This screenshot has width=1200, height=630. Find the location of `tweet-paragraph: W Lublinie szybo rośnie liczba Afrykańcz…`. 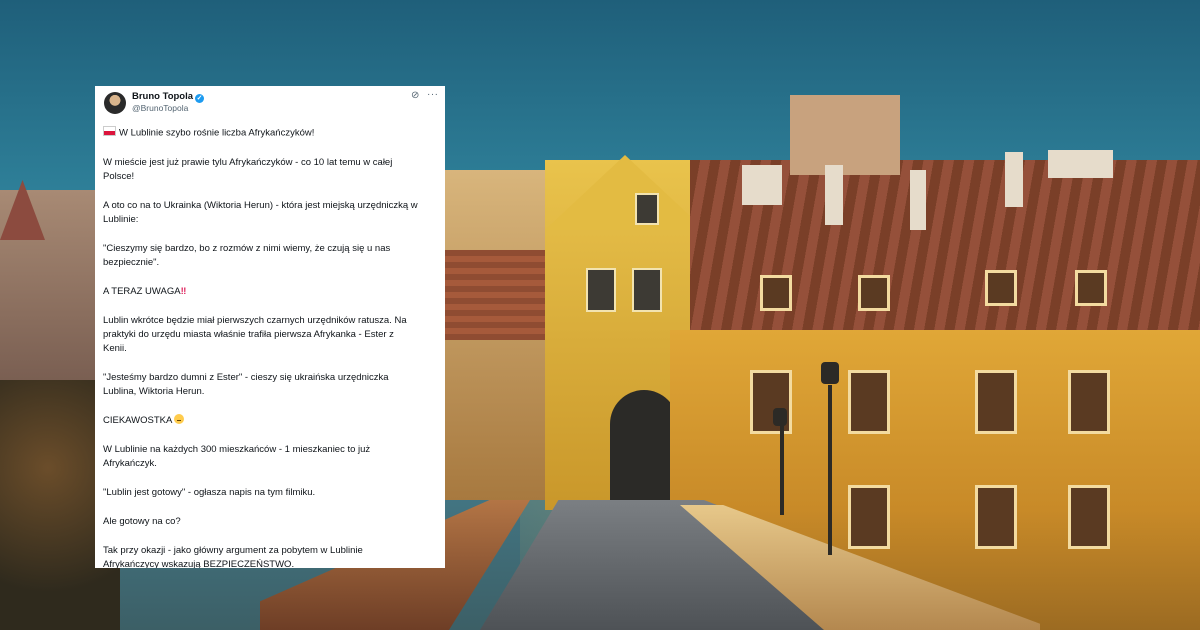

tweet-paragraph: W Lublinie szybo rośnie liczba Afrykańcz… is located at coordinates (261, 133).